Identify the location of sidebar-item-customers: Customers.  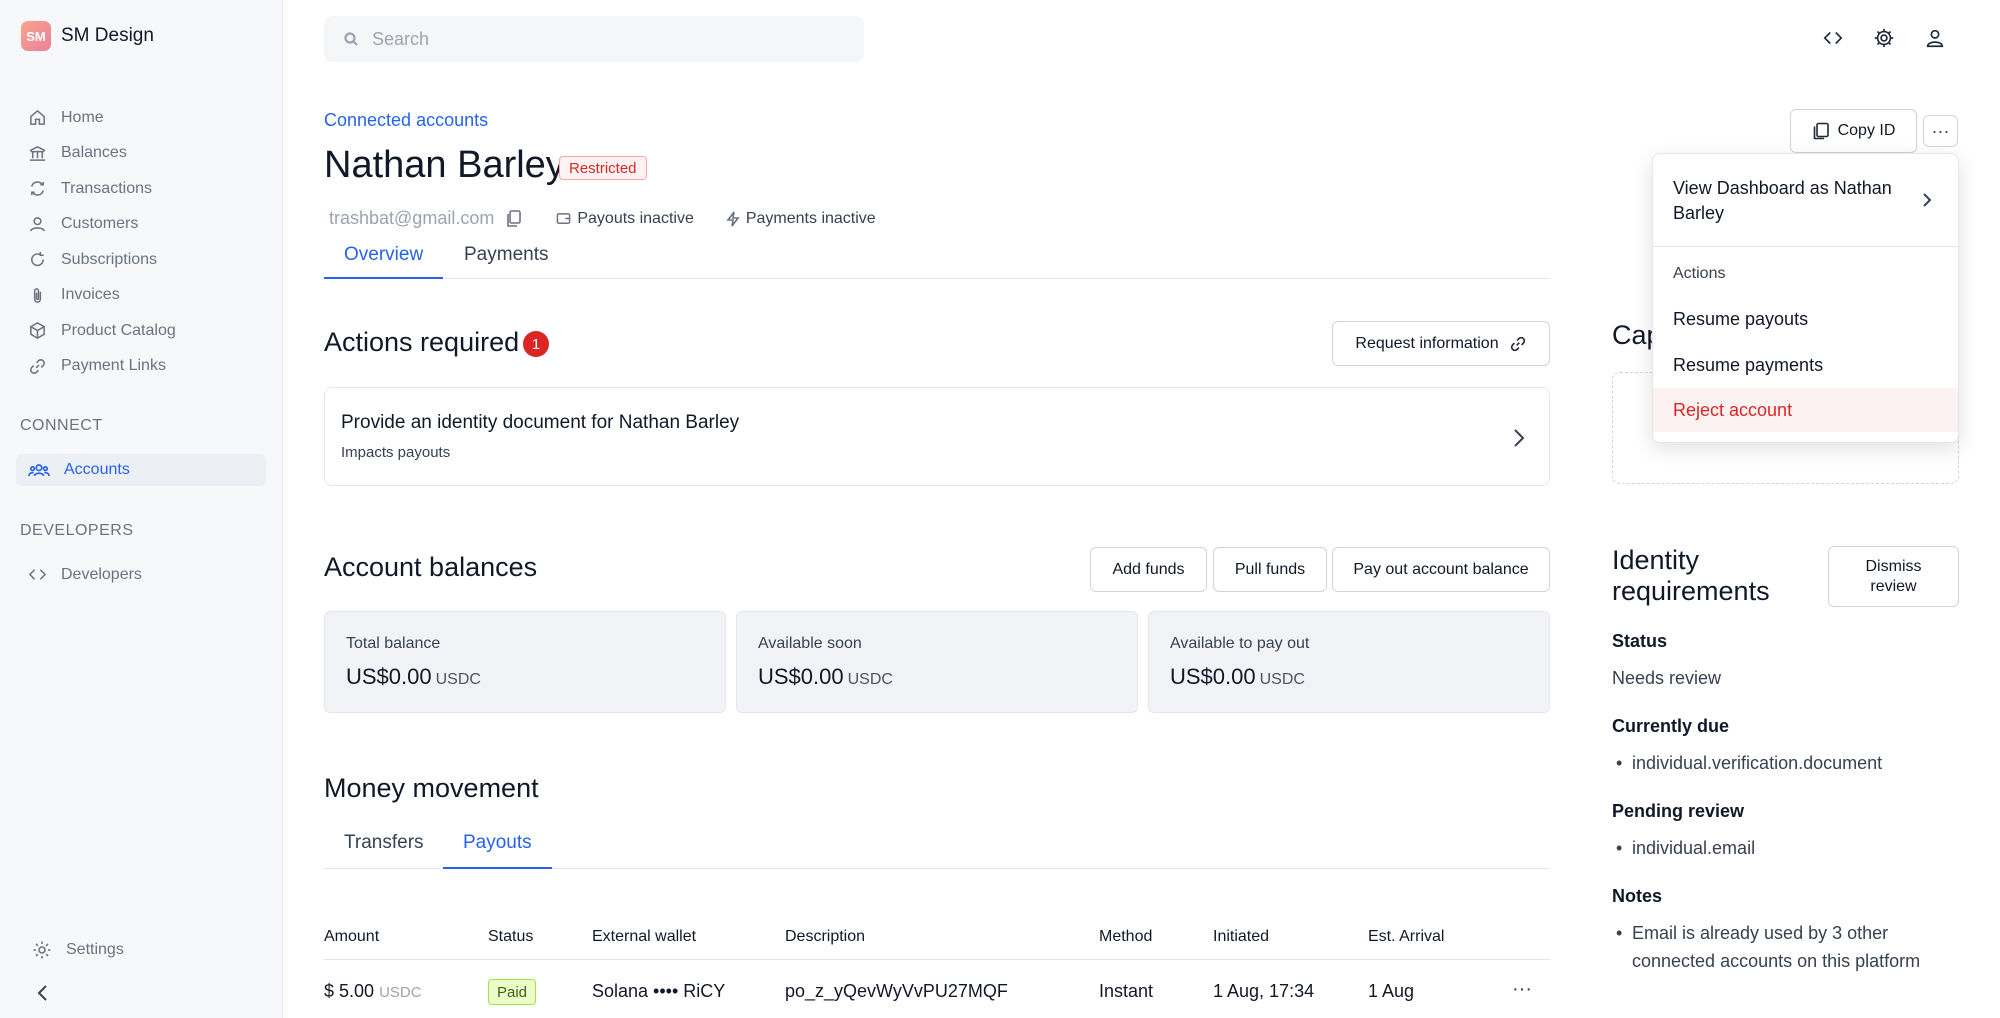
(141, 225).